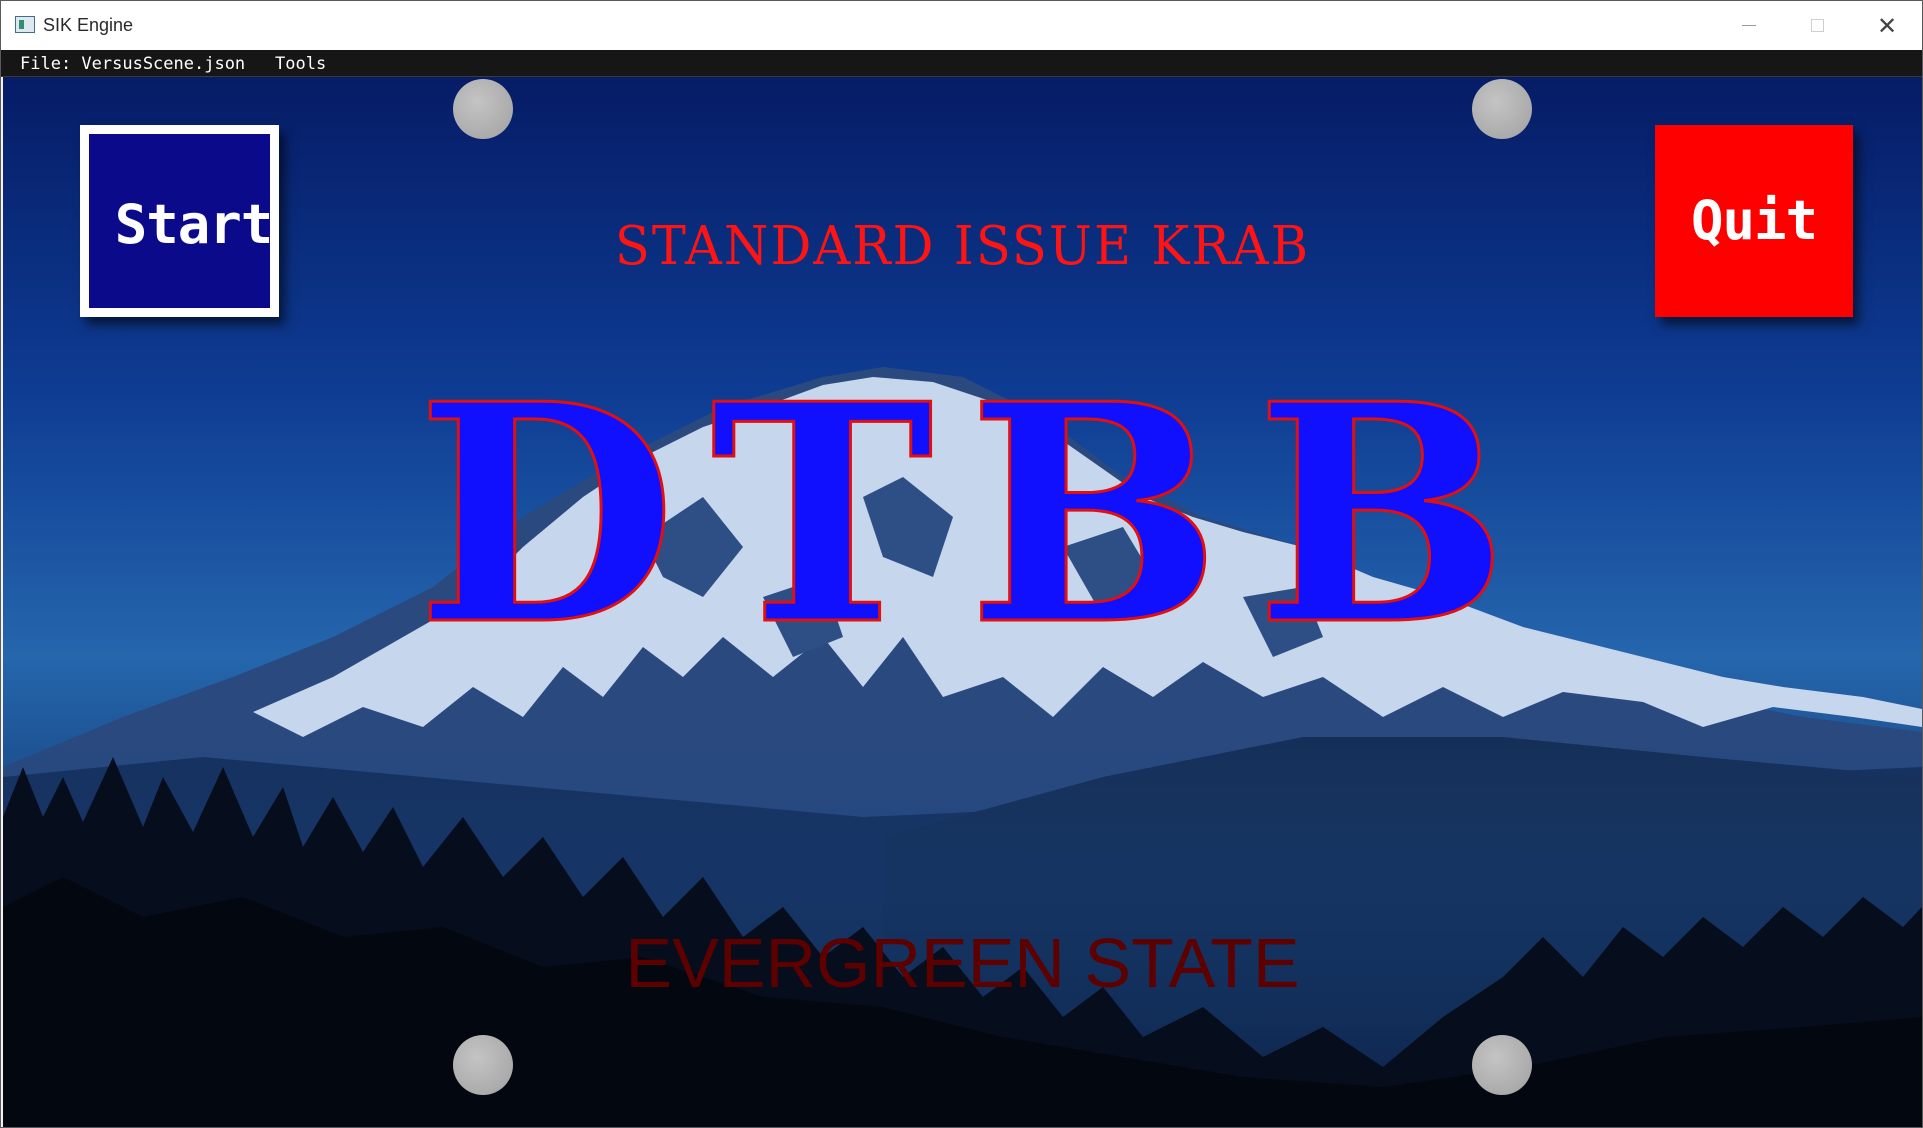  Describe the element at coordinates (483, 109) in the screenshot. I see `plate-bolt-top-left` at that location.